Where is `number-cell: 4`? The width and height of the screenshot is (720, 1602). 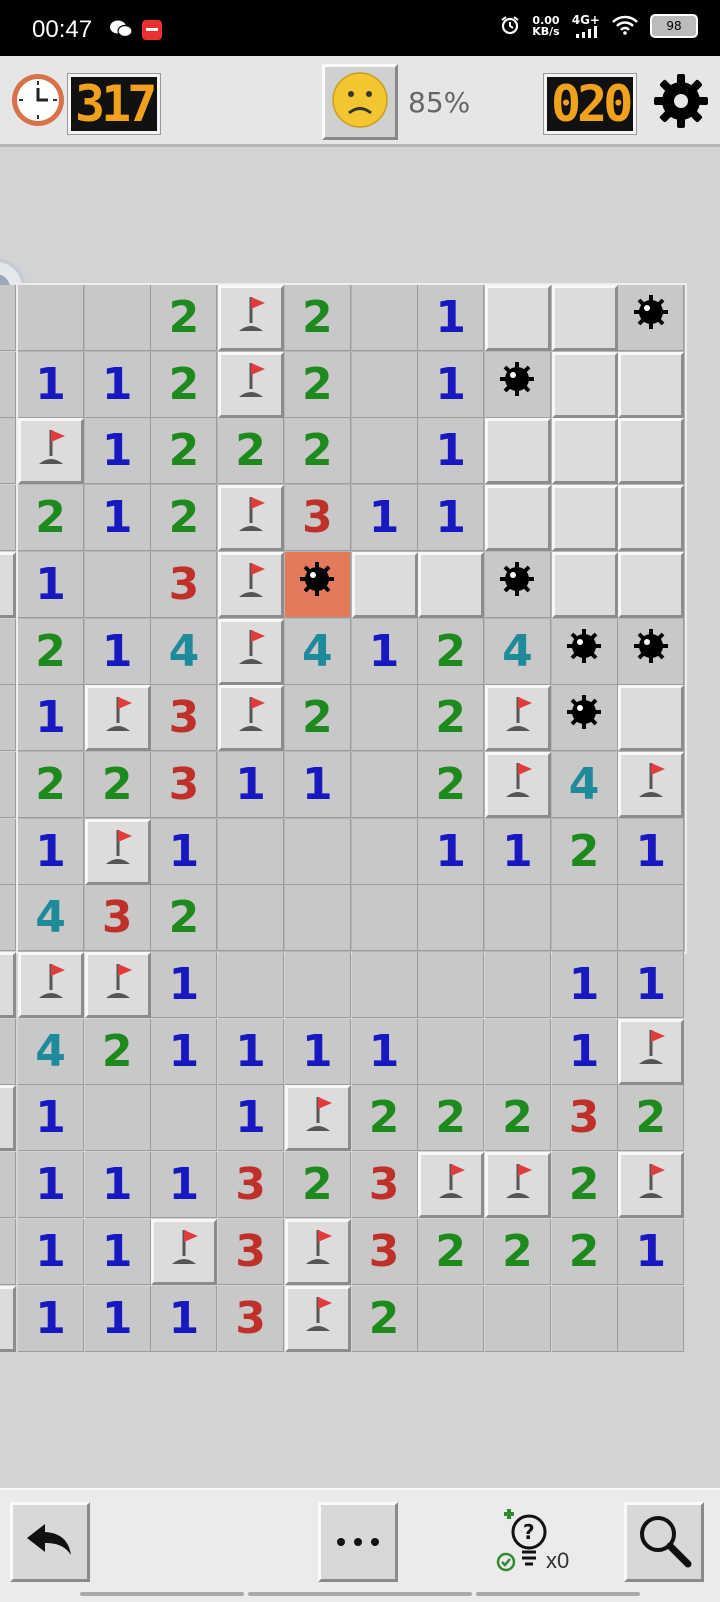 number-cell: 4 is located at coordinates (517, 651).